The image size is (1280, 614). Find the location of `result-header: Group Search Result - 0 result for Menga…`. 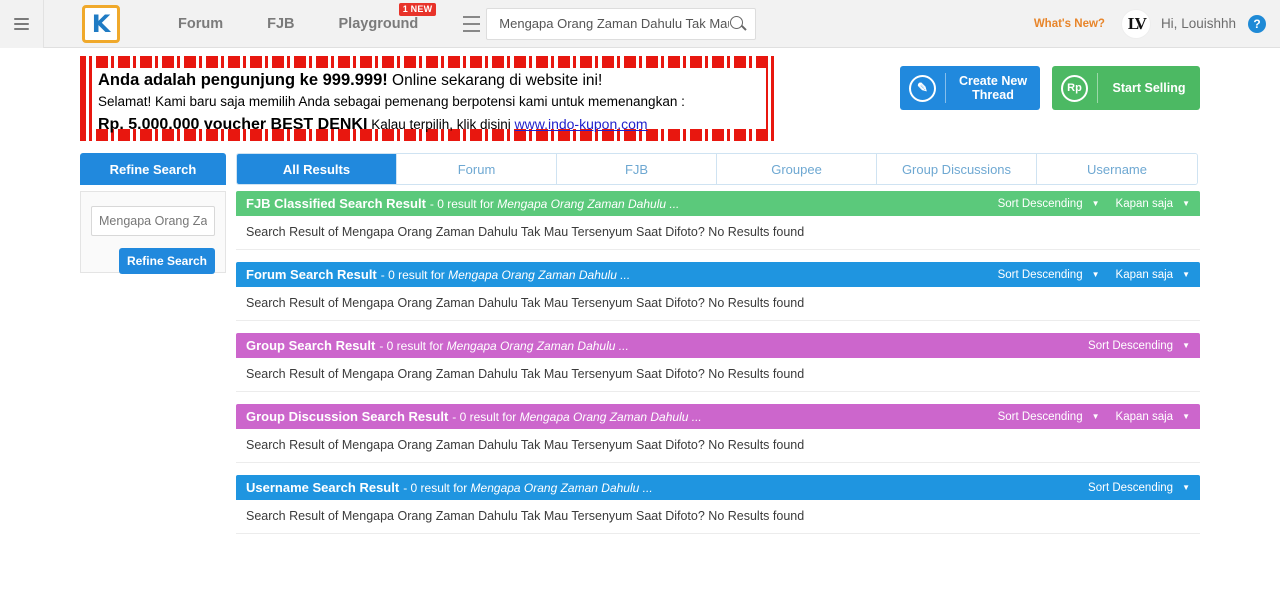

result-header: Group Search Result - 0 result for Menga… is located at coordinates (718, 345).